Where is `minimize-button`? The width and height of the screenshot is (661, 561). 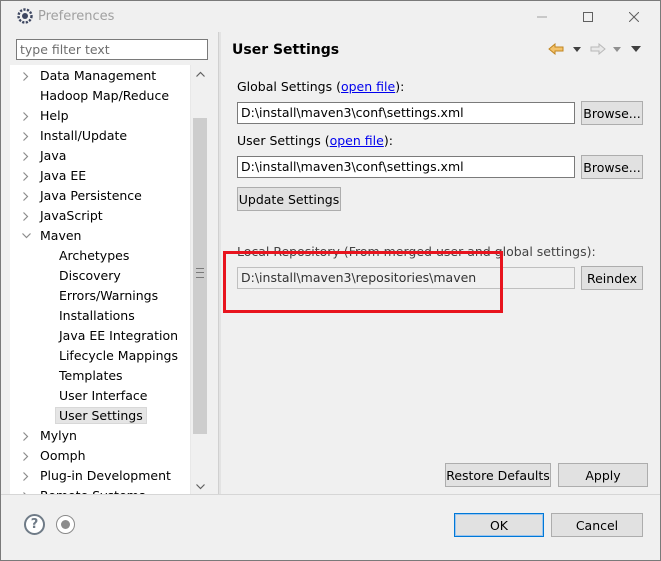
minimize-button is located at coordinates (542, 16).